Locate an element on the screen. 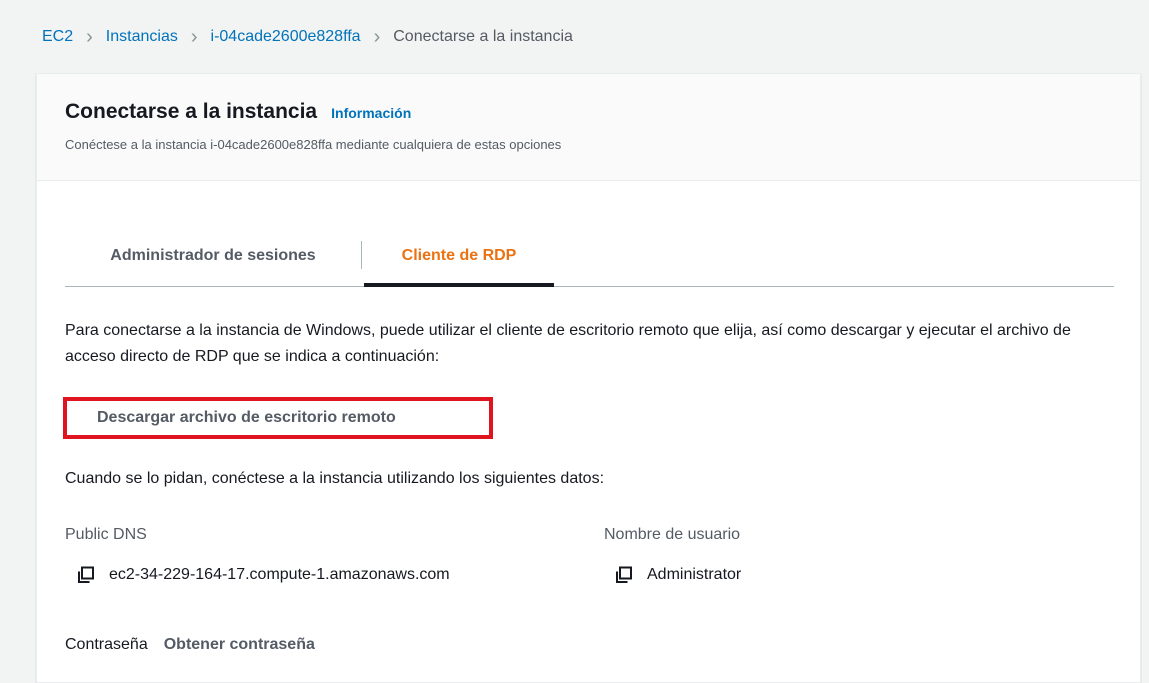 The height and width of the screenshot is (683, 1149). highlight-box: Descargar archivo de escritorio remoto is located at coordinates (278, 418).